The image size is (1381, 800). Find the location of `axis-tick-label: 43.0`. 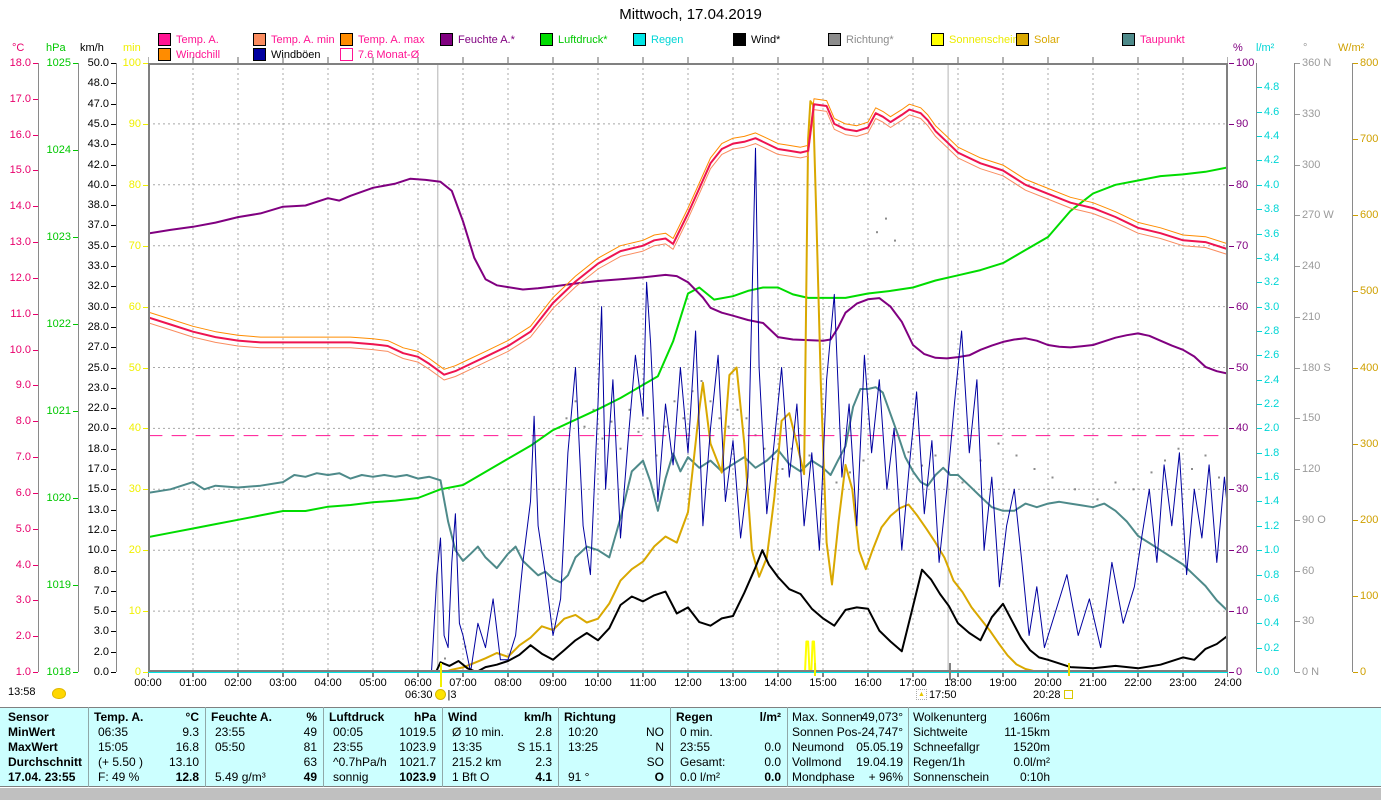

axis-tick-label: 43.0 is located at coordinates (98, 144).